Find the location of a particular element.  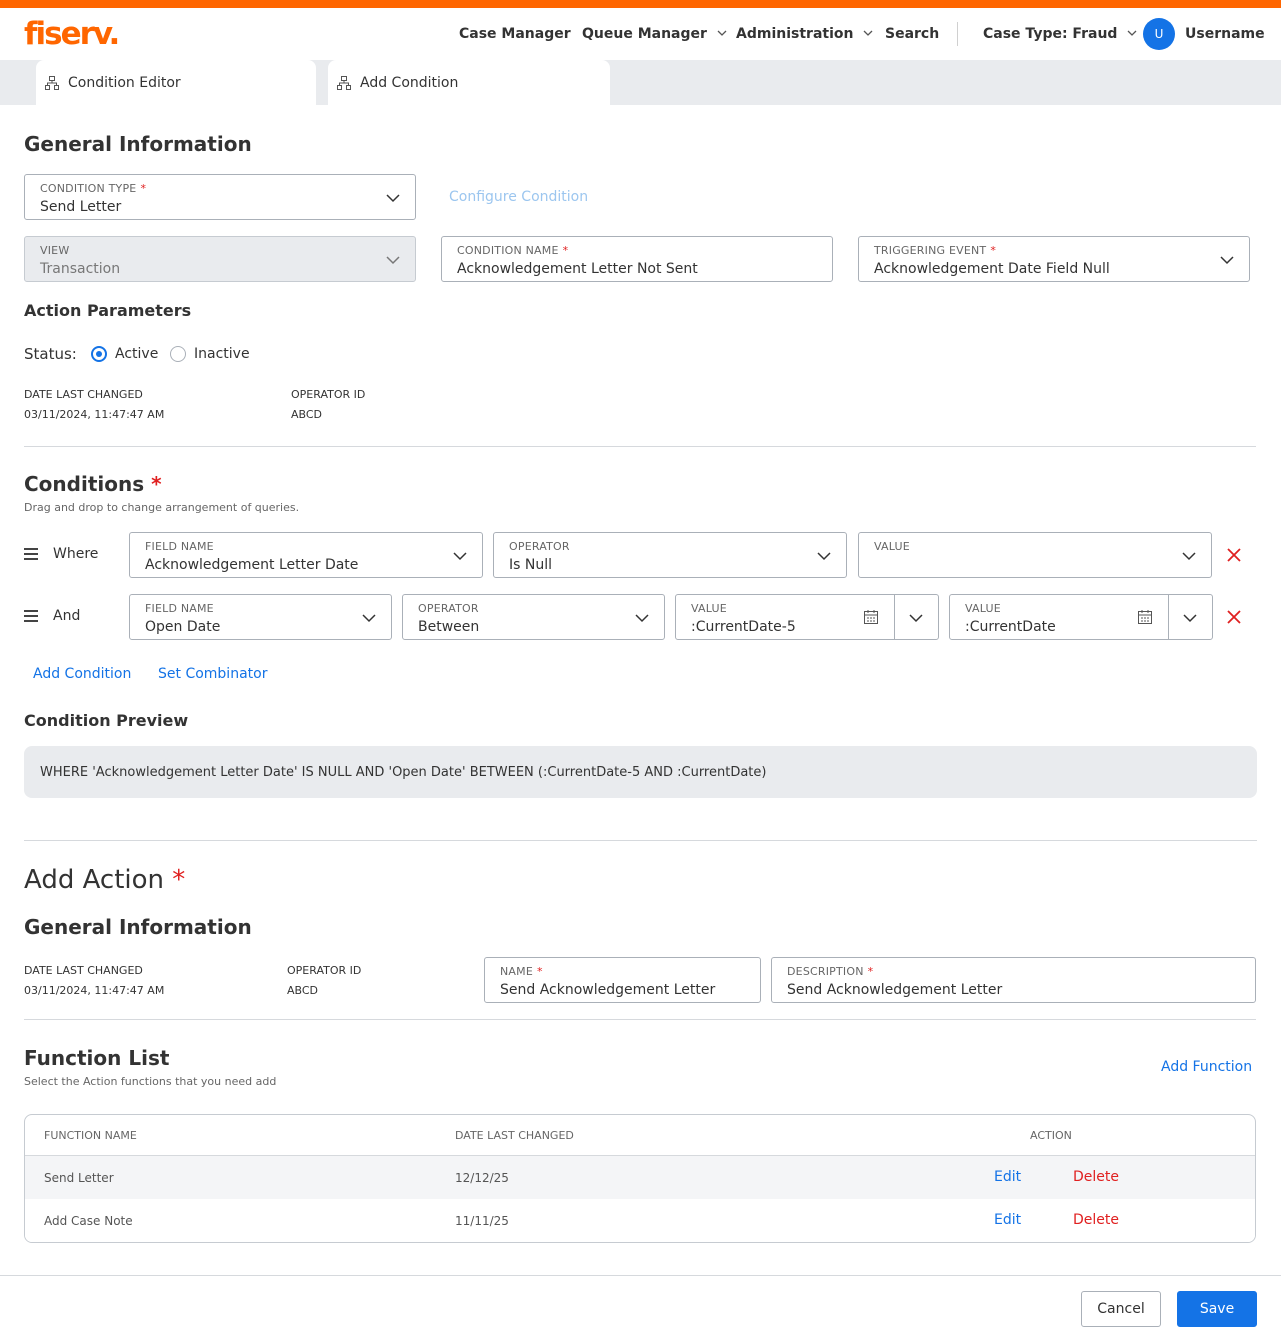

field-name-label: Field Name is located at coordinates (179, 608).